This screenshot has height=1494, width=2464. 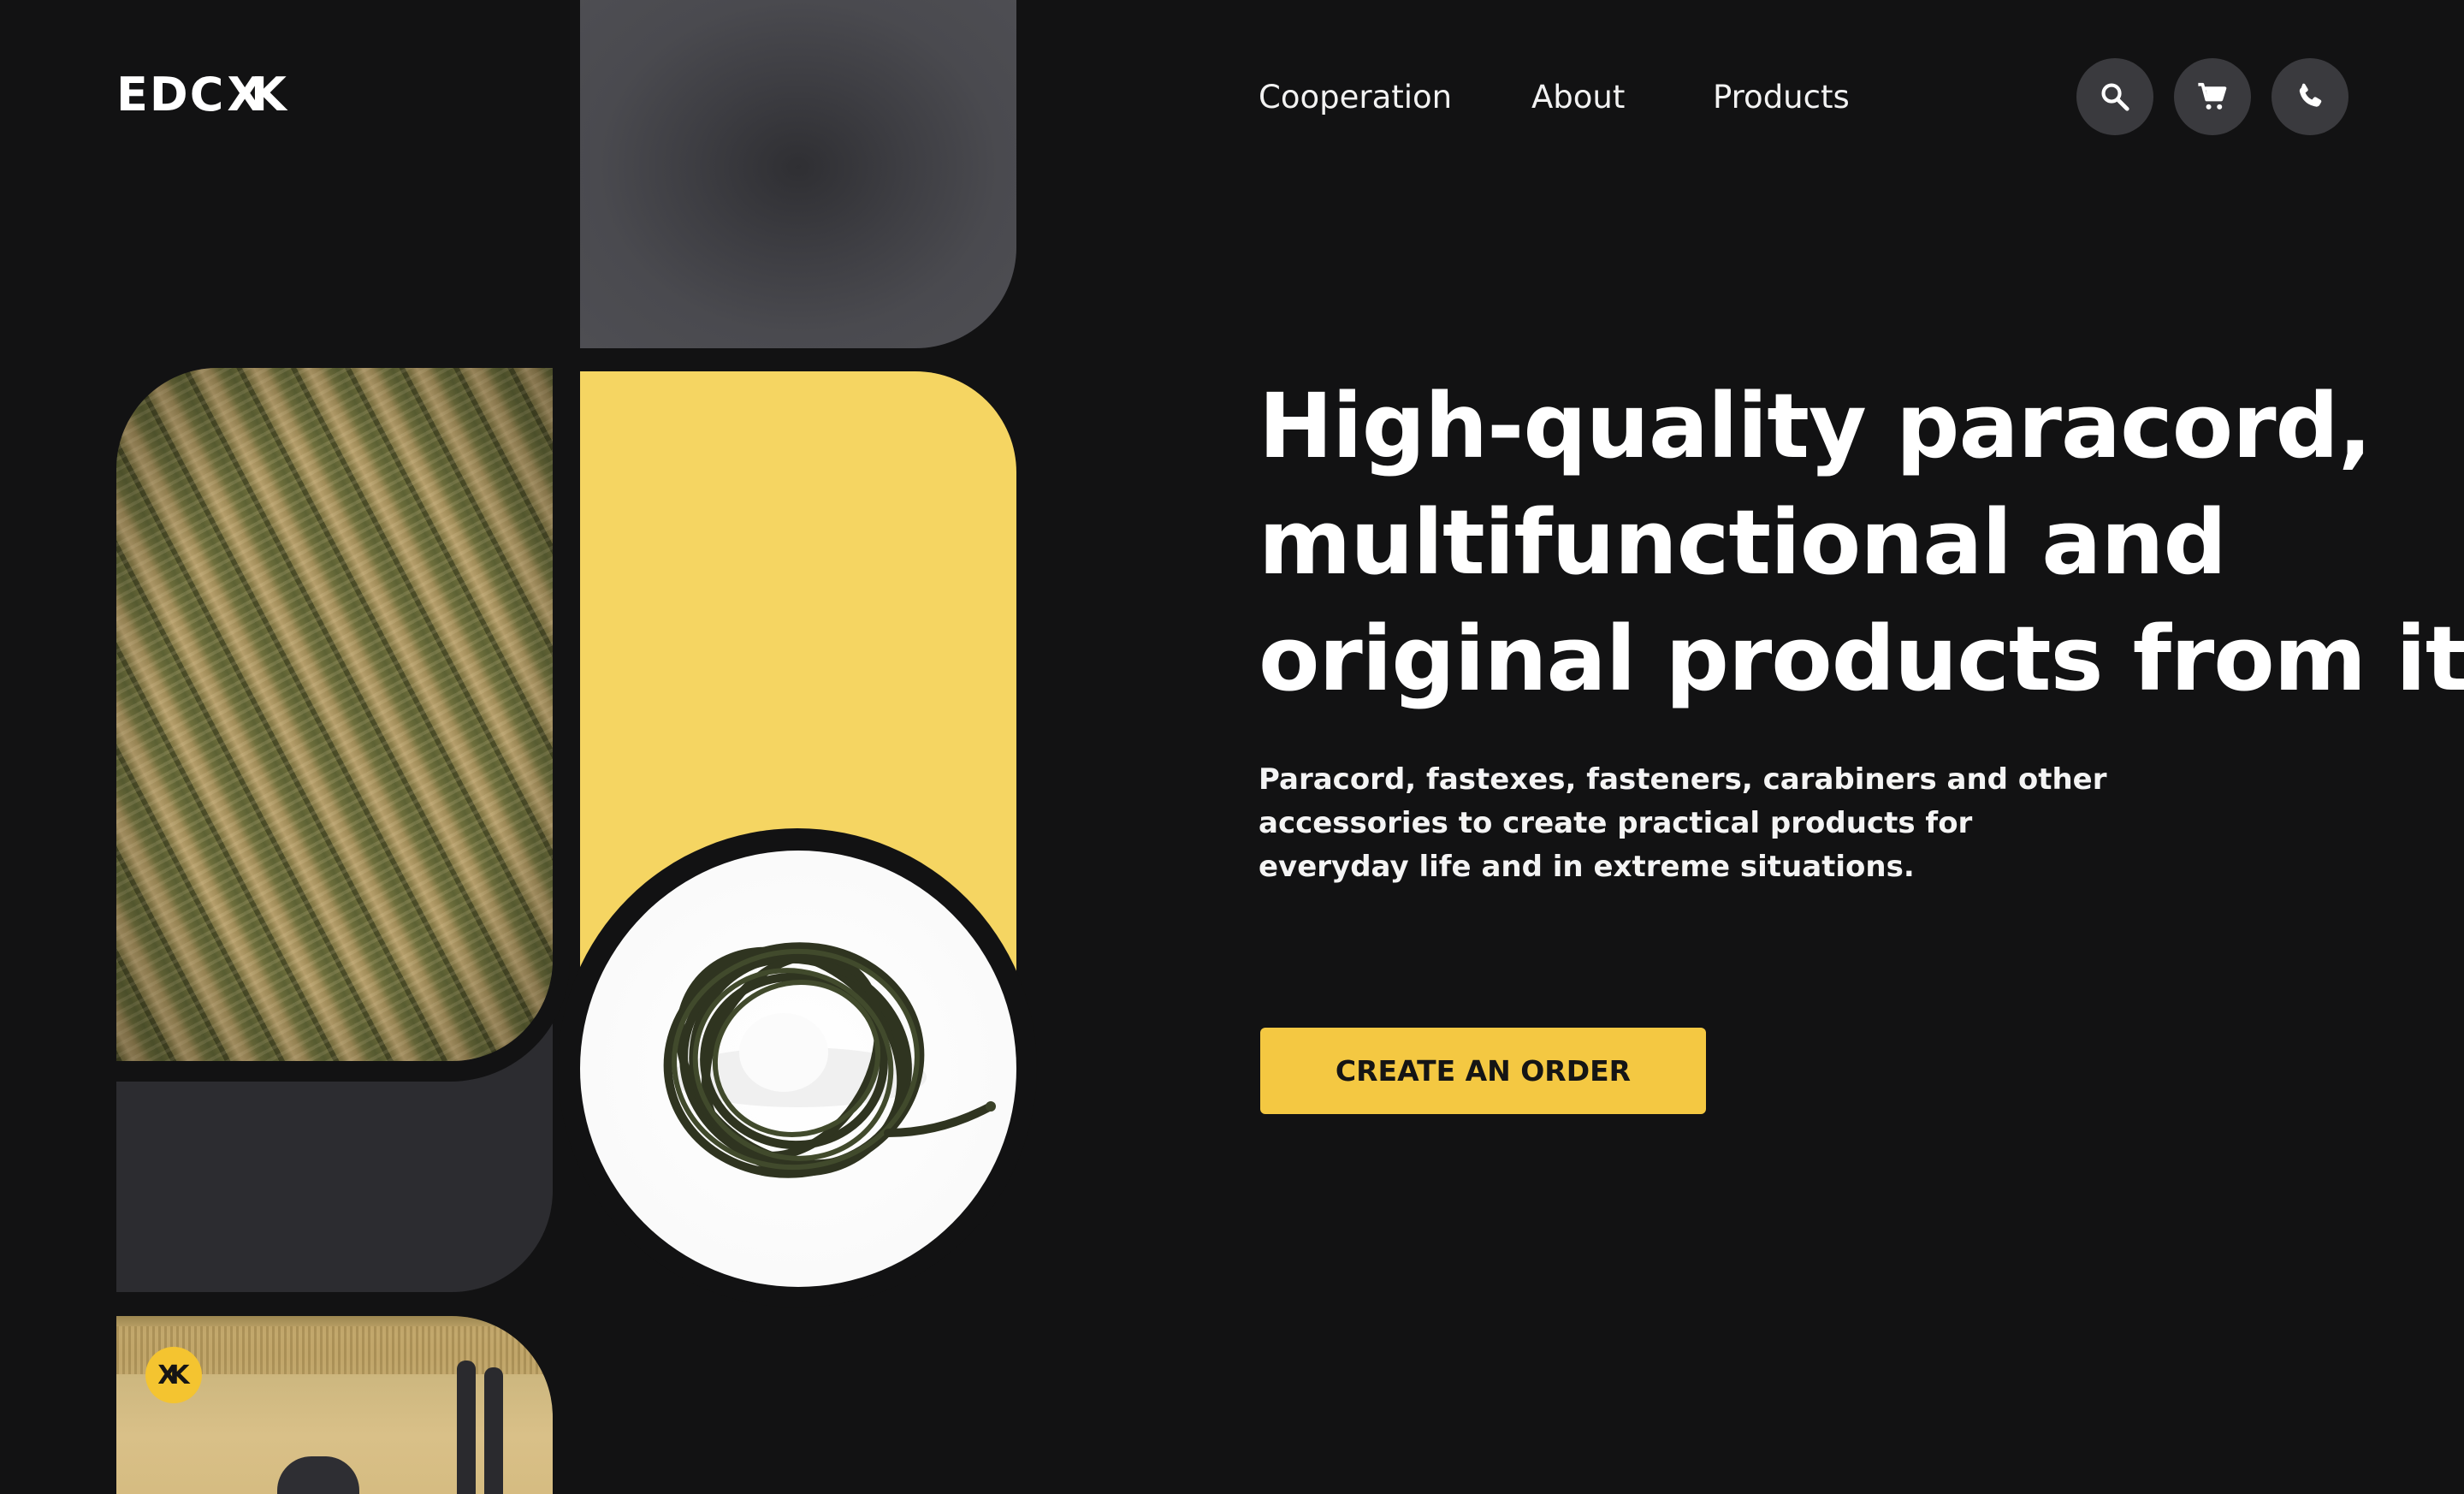 I want to click on search-button, so click(x=2114, y=96).